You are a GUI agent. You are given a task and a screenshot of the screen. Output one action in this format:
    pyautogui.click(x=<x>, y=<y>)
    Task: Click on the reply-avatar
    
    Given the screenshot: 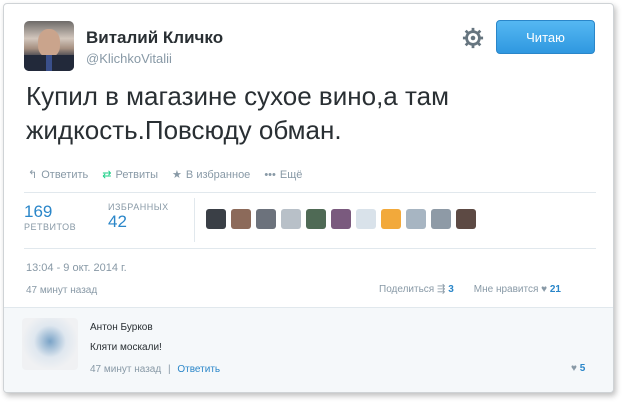 What is the action you would take?
    pyautogui.click(x=50, y=344)
    